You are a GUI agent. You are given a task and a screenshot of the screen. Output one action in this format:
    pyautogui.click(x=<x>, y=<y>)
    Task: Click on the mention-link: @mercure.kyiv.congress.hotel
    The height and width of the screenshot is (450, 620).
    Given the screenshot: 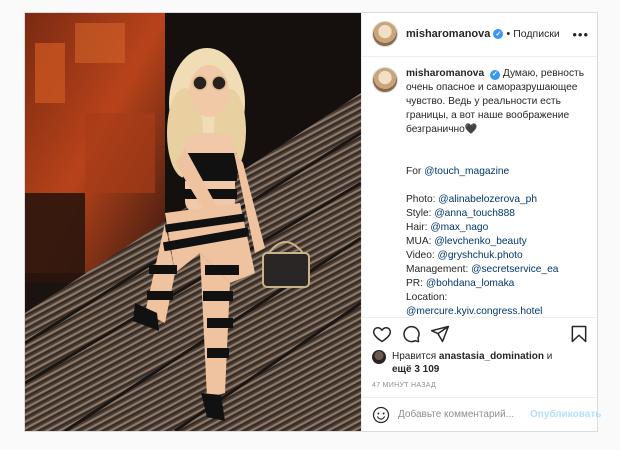 What is the action you would take?
    pyautogui.click(x=474, y=311)
    